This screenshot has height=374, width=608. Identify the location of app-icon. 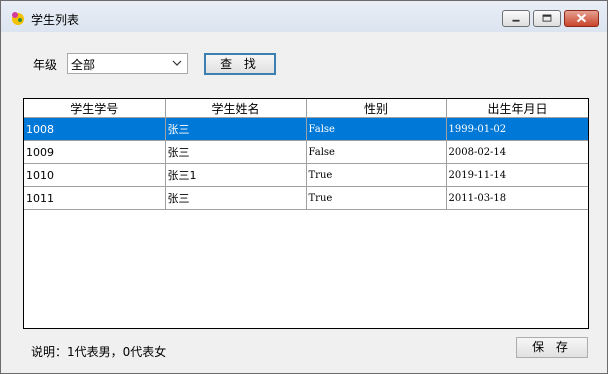
(18, 18).